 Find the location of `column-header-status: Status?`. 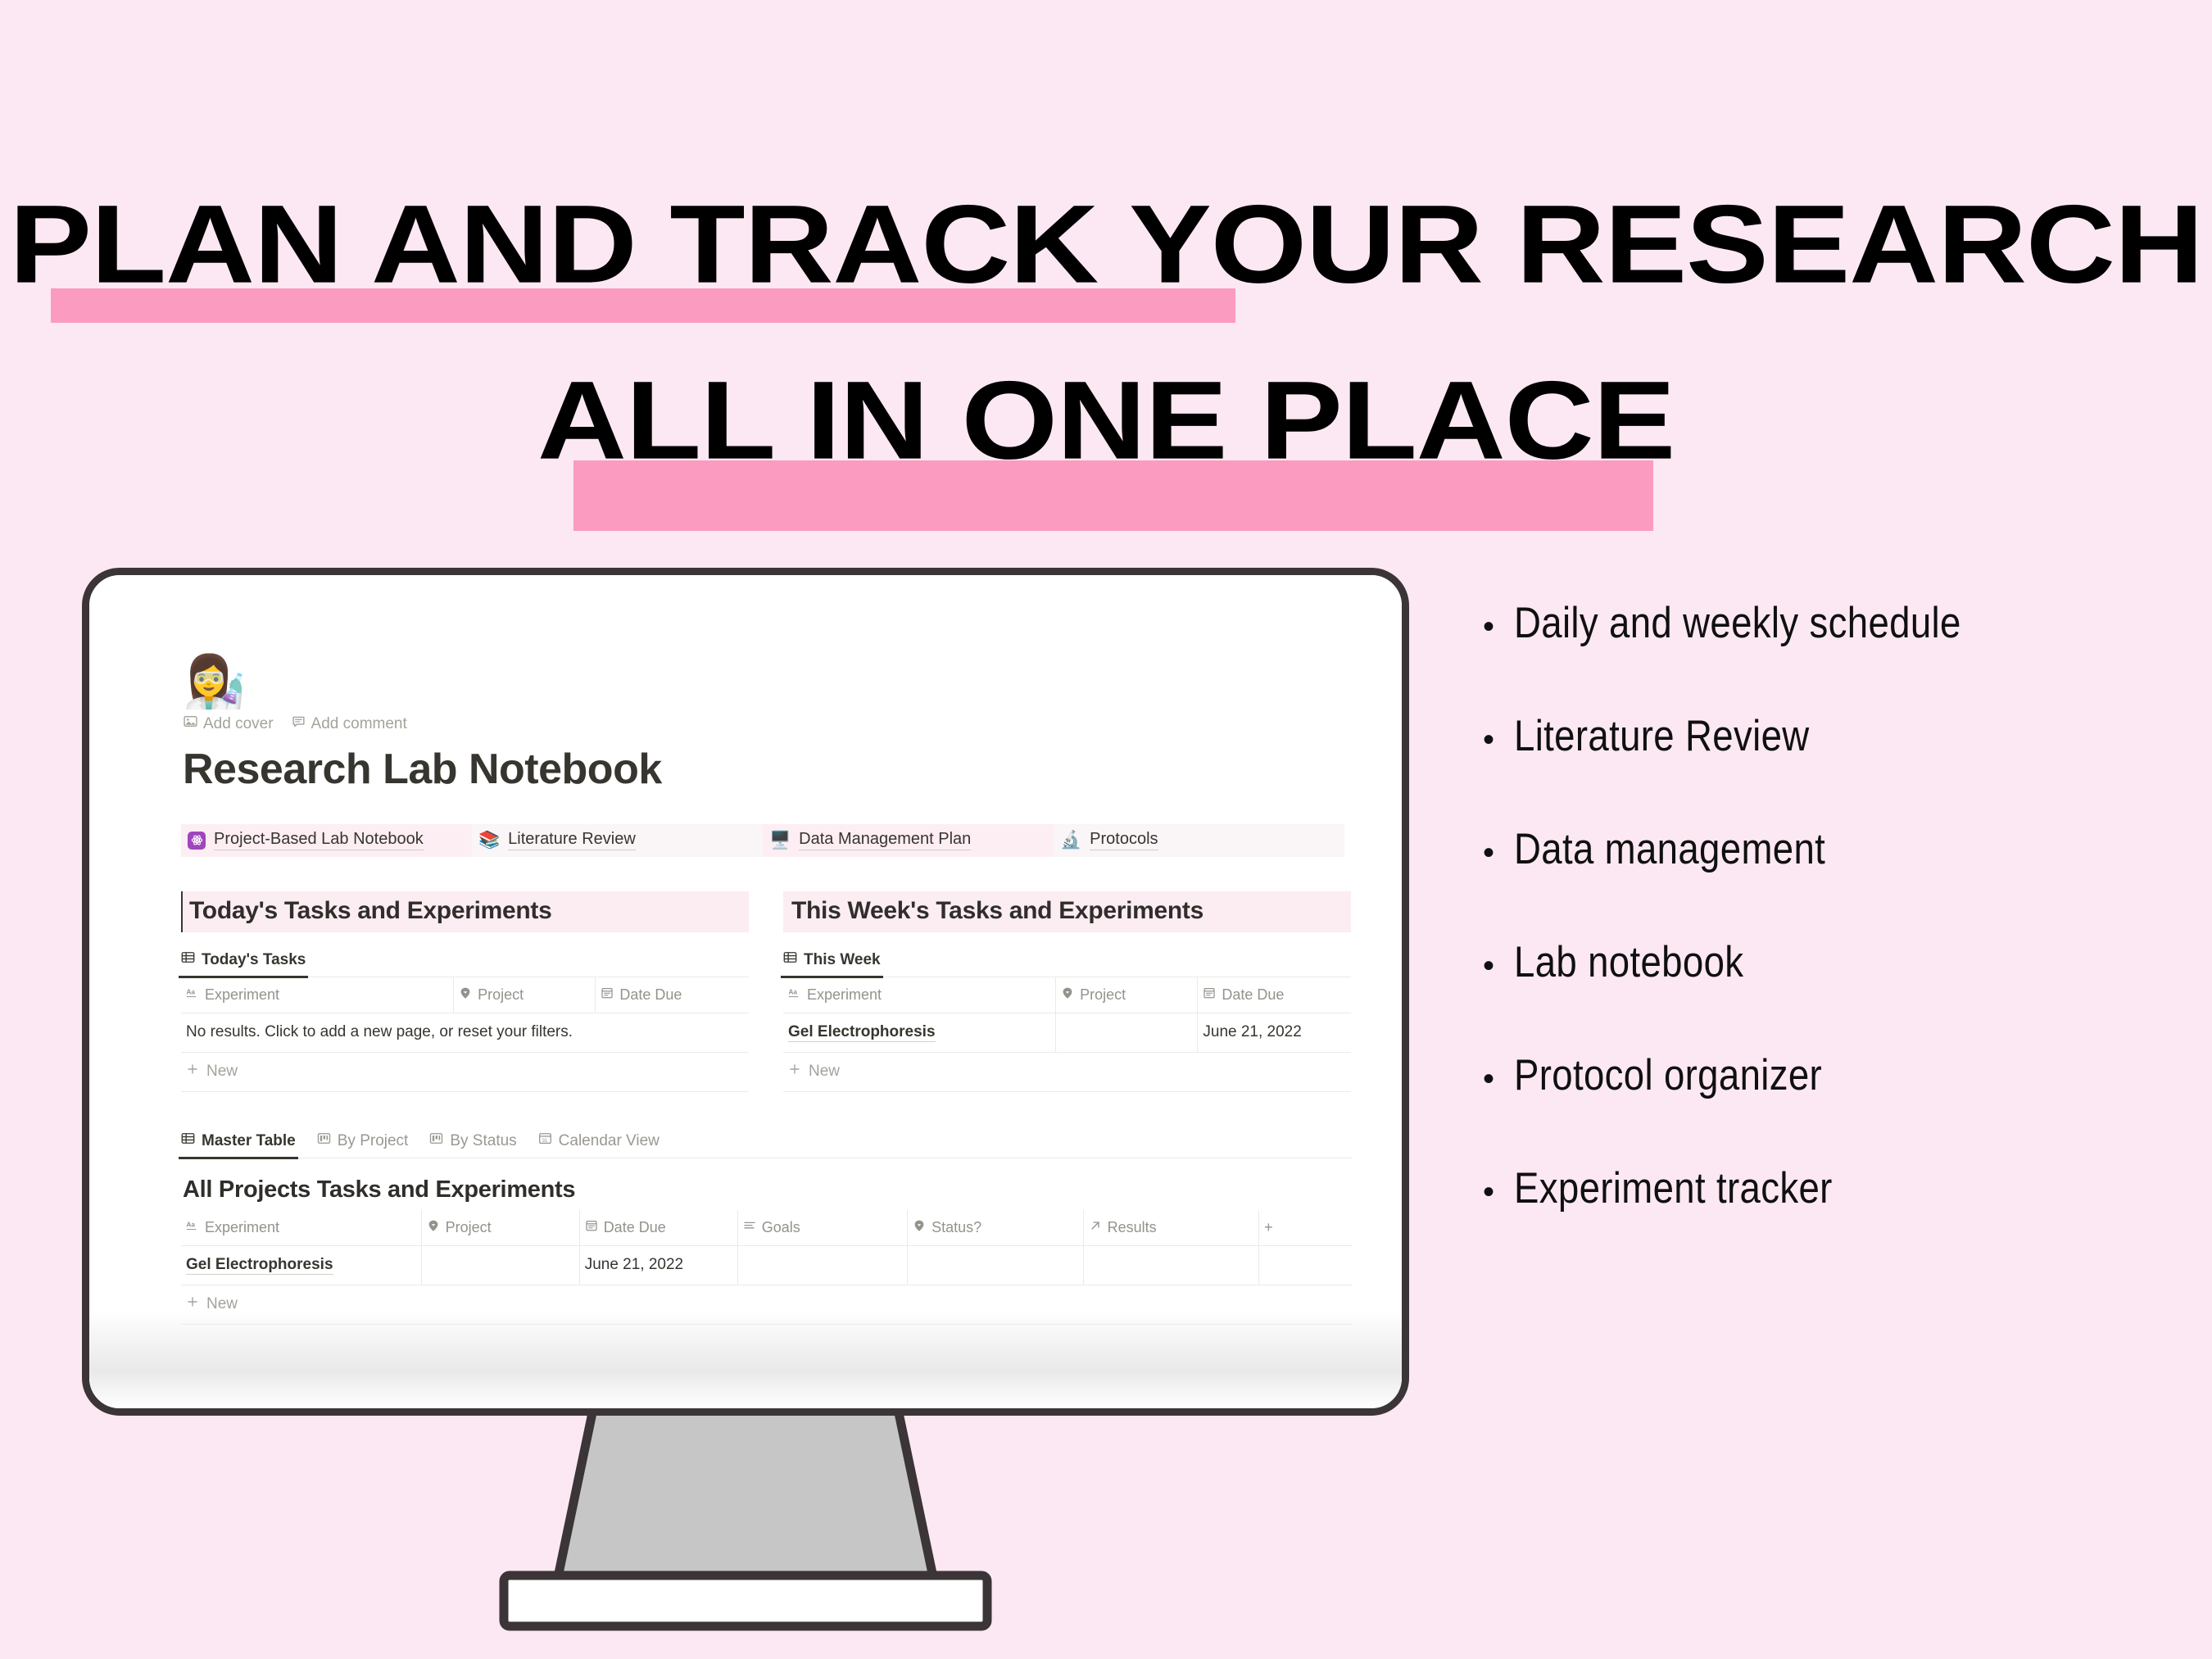

column-header-status: Status? is located at coordinates (995, 1228).